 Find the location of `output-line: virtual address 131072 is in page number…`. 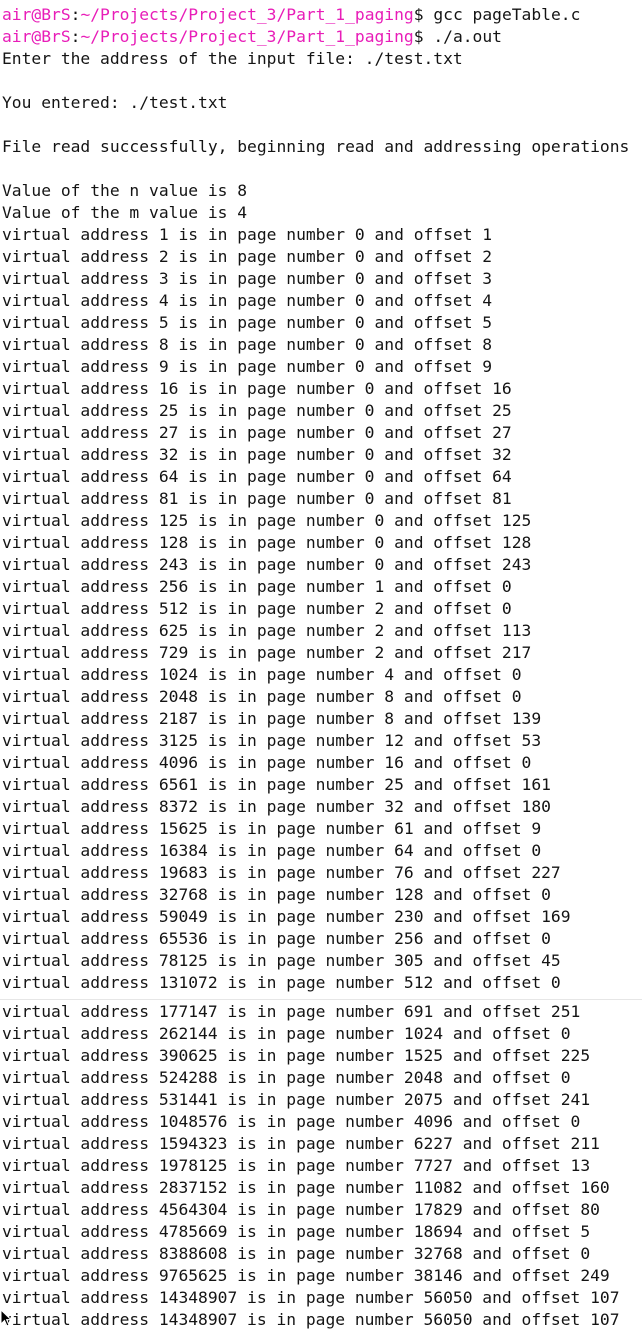

output-line: virtual address 131072 is in page number… is located at coordinates (281, 982).